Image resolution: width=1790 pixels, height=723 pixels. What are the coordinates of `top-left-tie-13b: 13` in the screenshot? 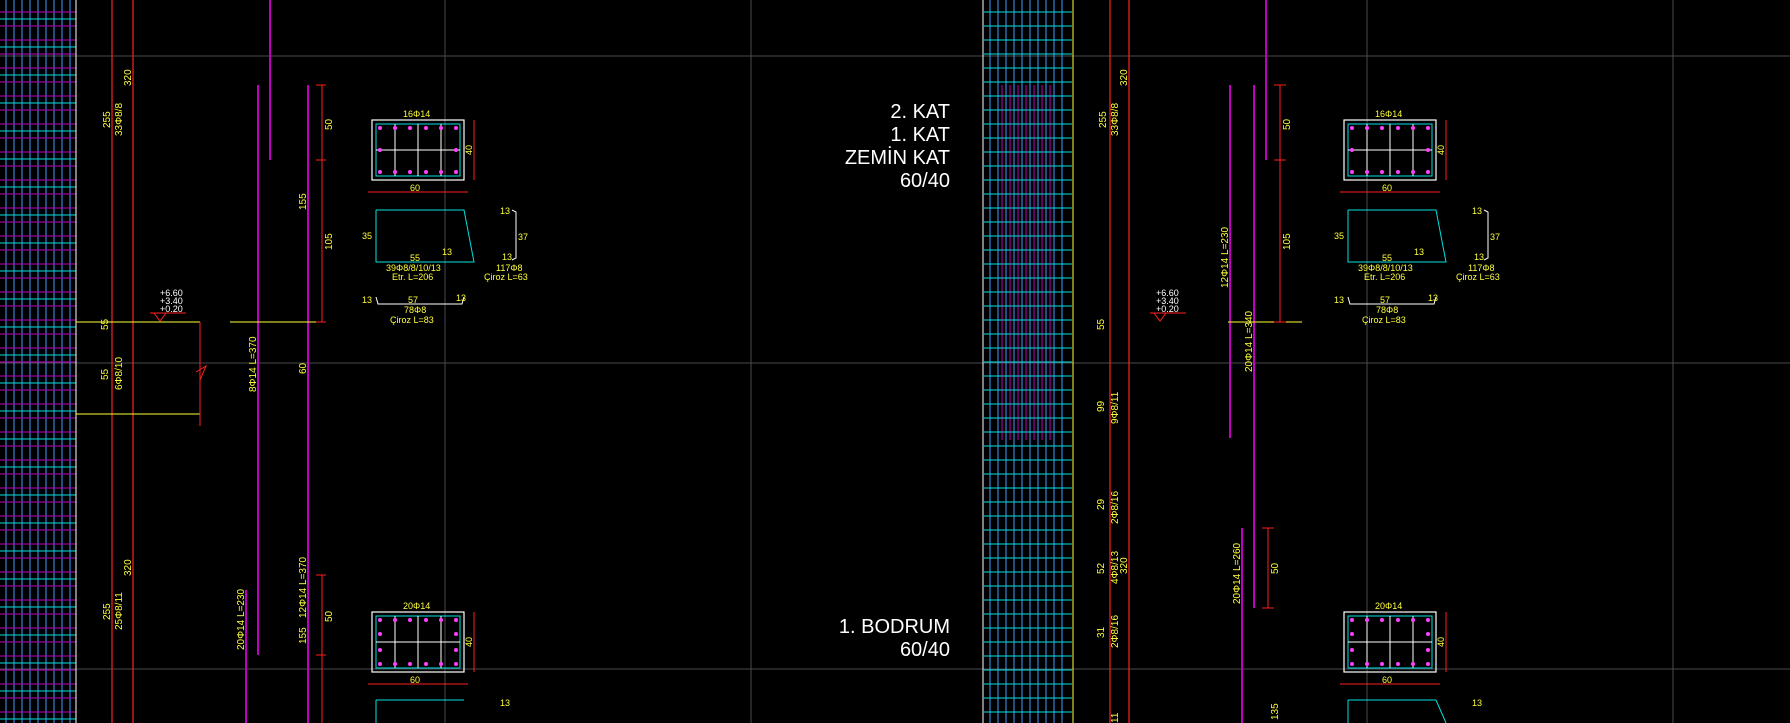 It's located at (507, 257).